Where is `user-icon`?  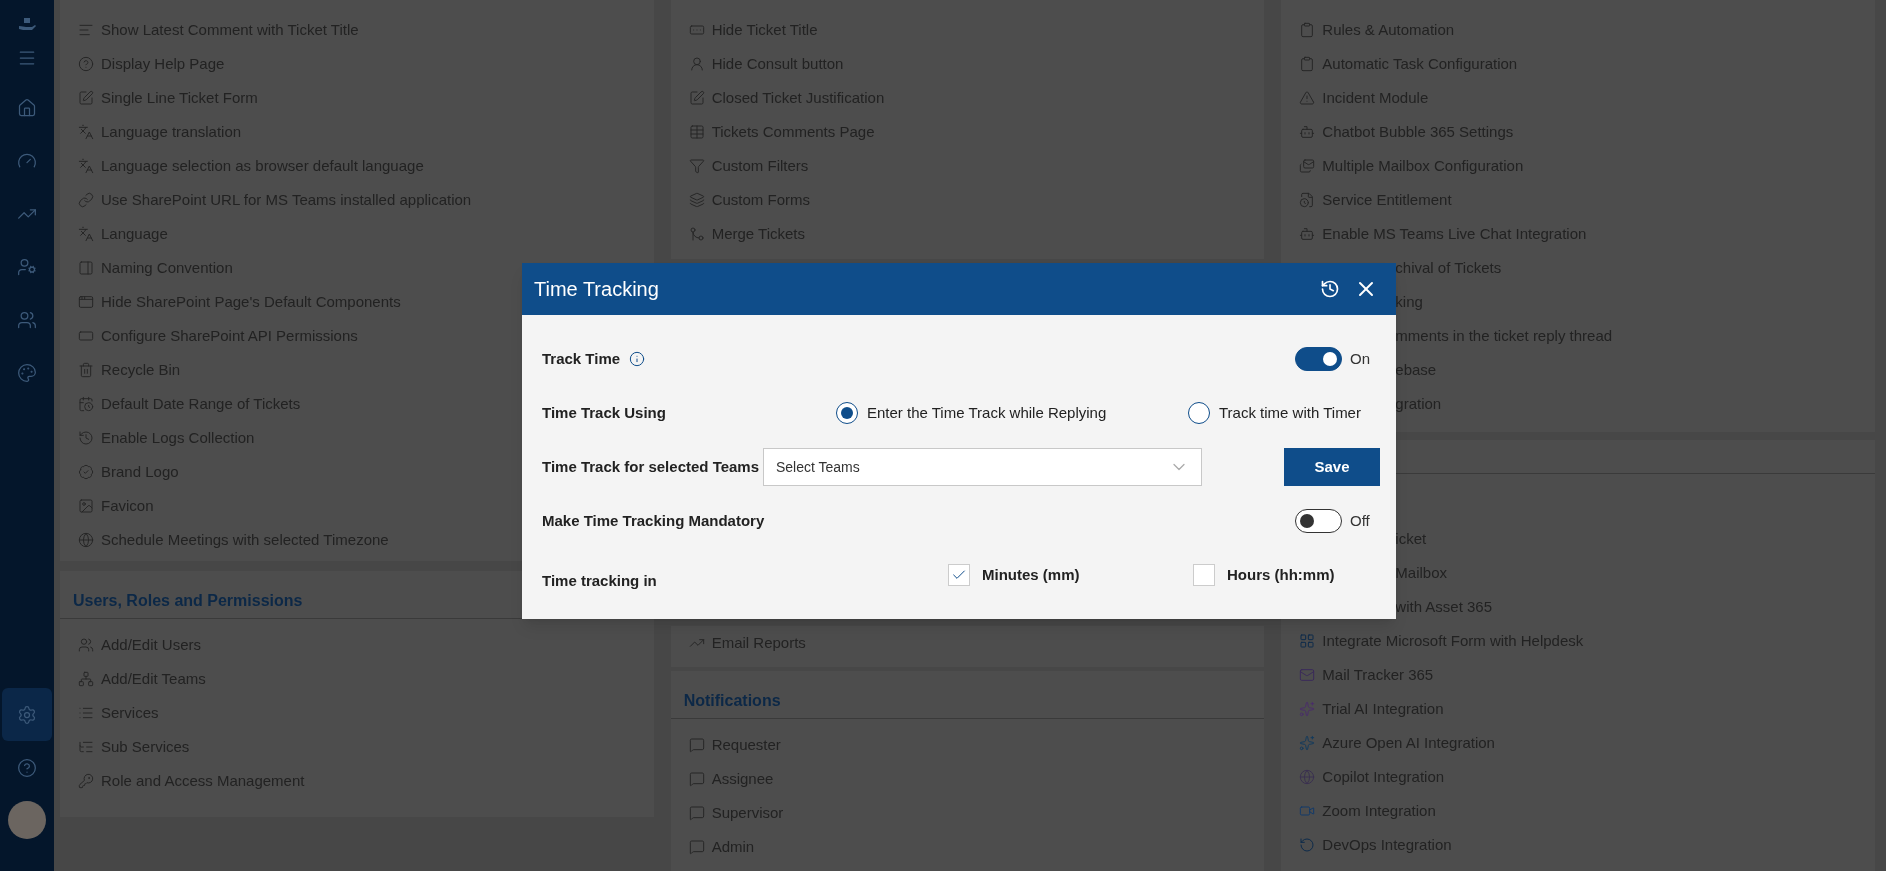
user-icon is located at coordinates (696, 64).